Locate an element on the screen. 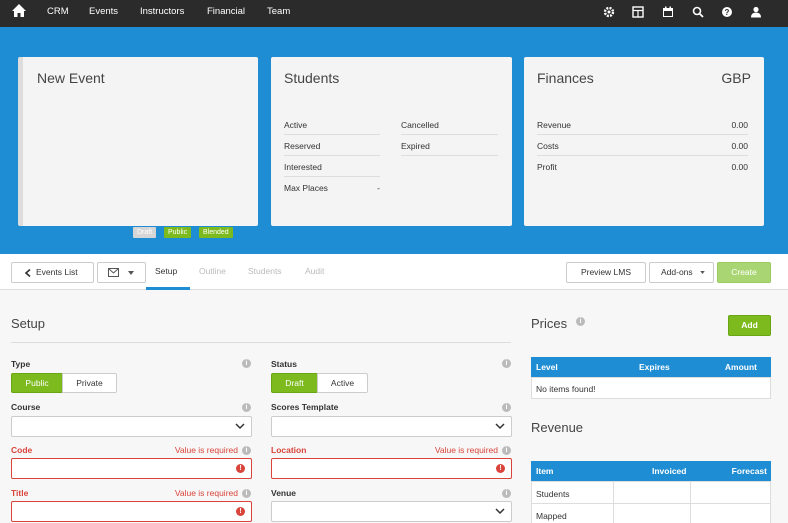  type-private-option: Private is located at coordinates (89, 383).